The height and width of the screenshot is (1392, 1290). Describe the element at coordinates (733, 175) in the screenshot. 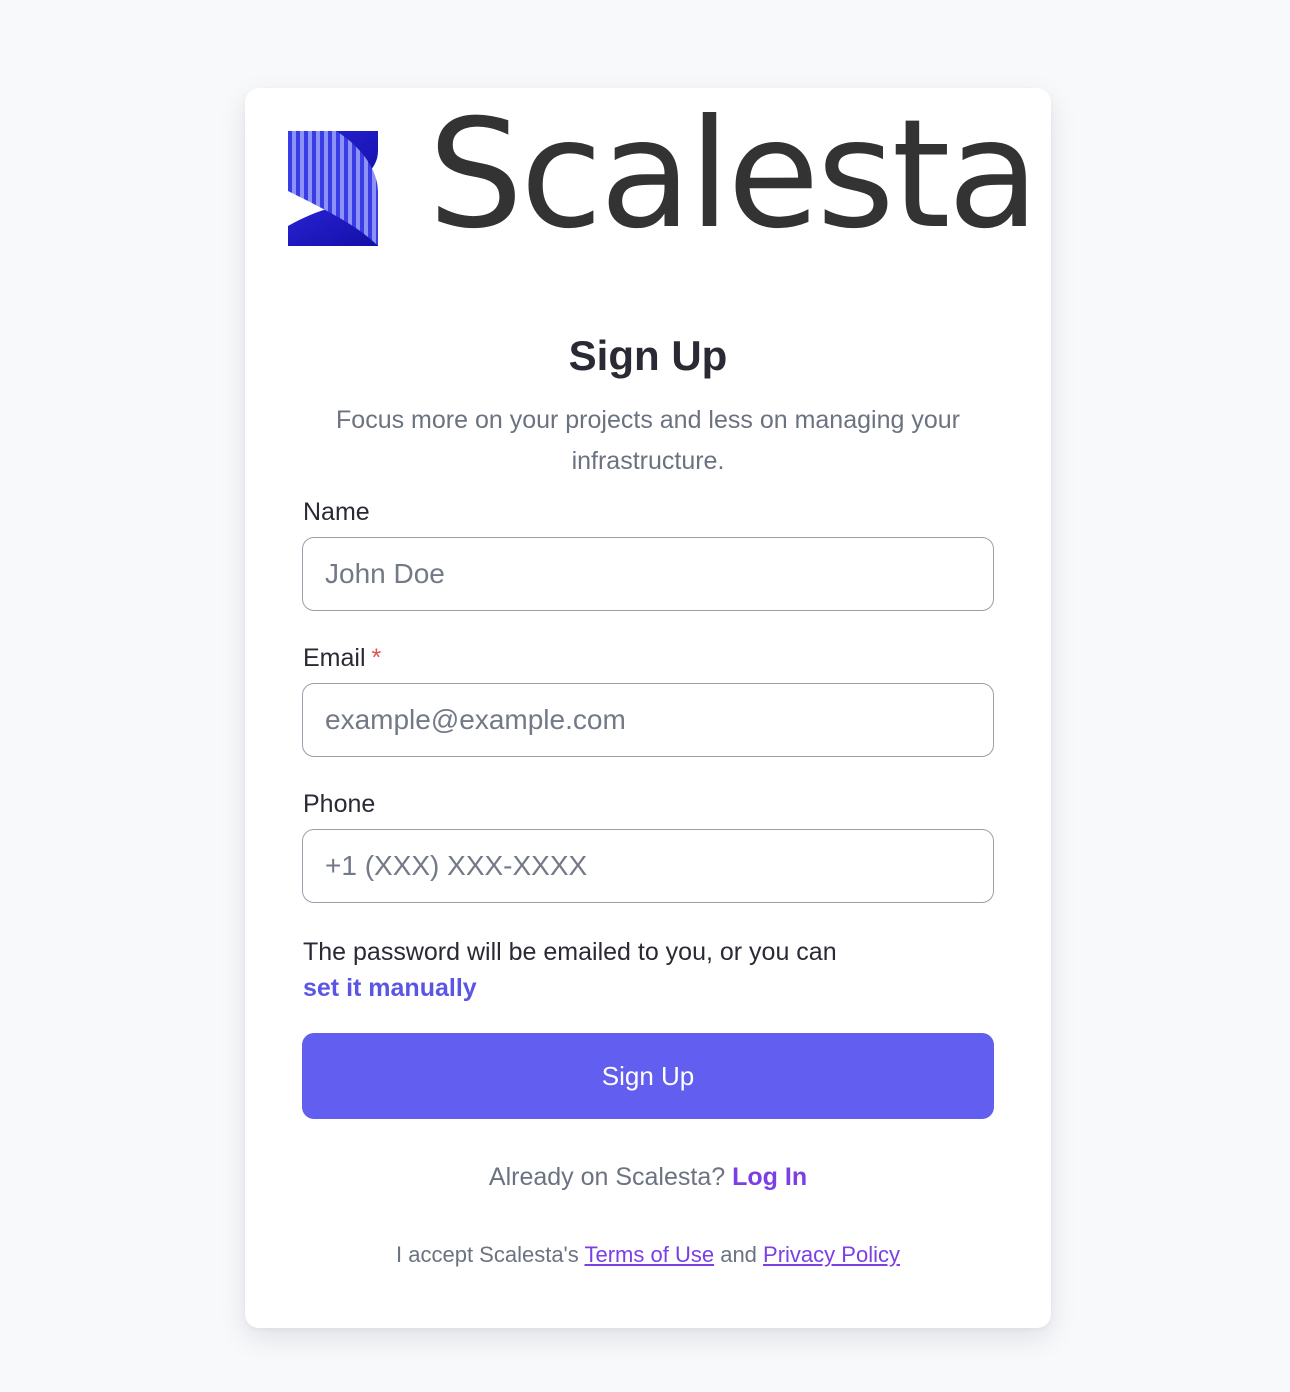

I see `brand-wordmark: Scalesta` at that location.